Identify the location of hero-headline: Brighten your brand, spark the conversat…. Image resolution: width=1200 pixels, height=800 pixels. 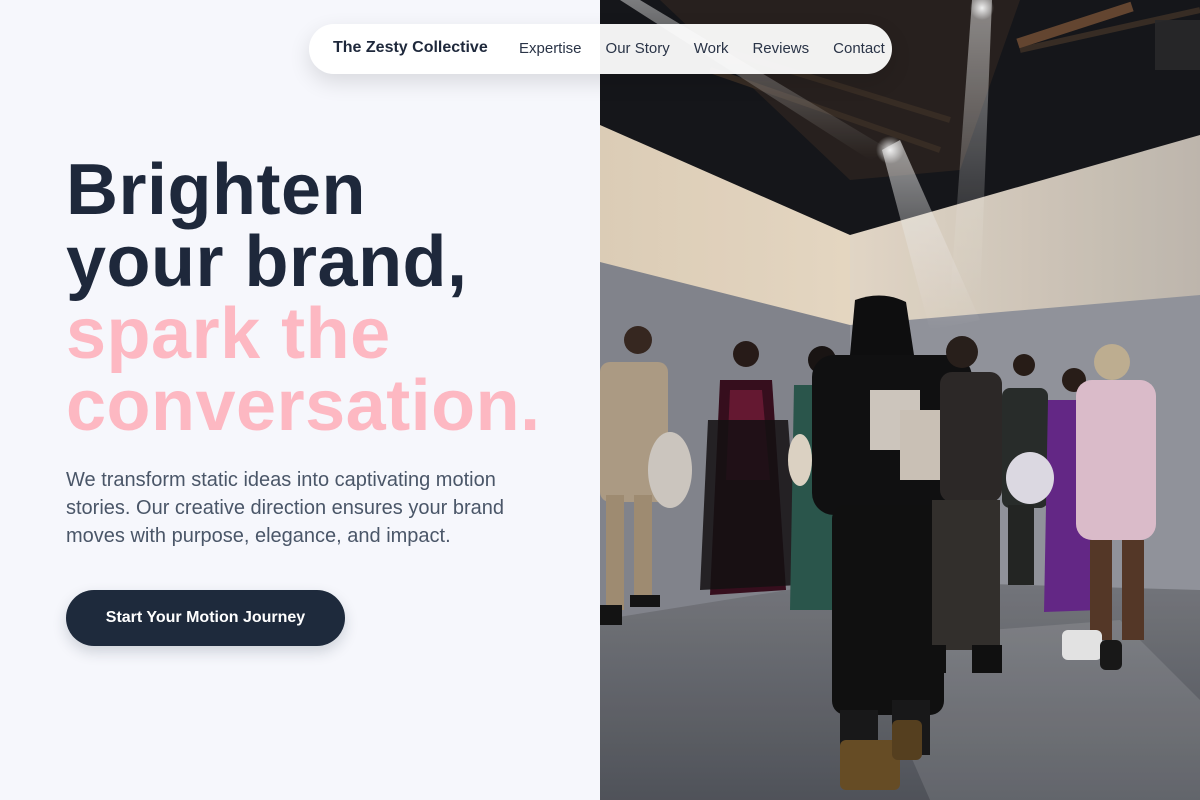
(303, 298).